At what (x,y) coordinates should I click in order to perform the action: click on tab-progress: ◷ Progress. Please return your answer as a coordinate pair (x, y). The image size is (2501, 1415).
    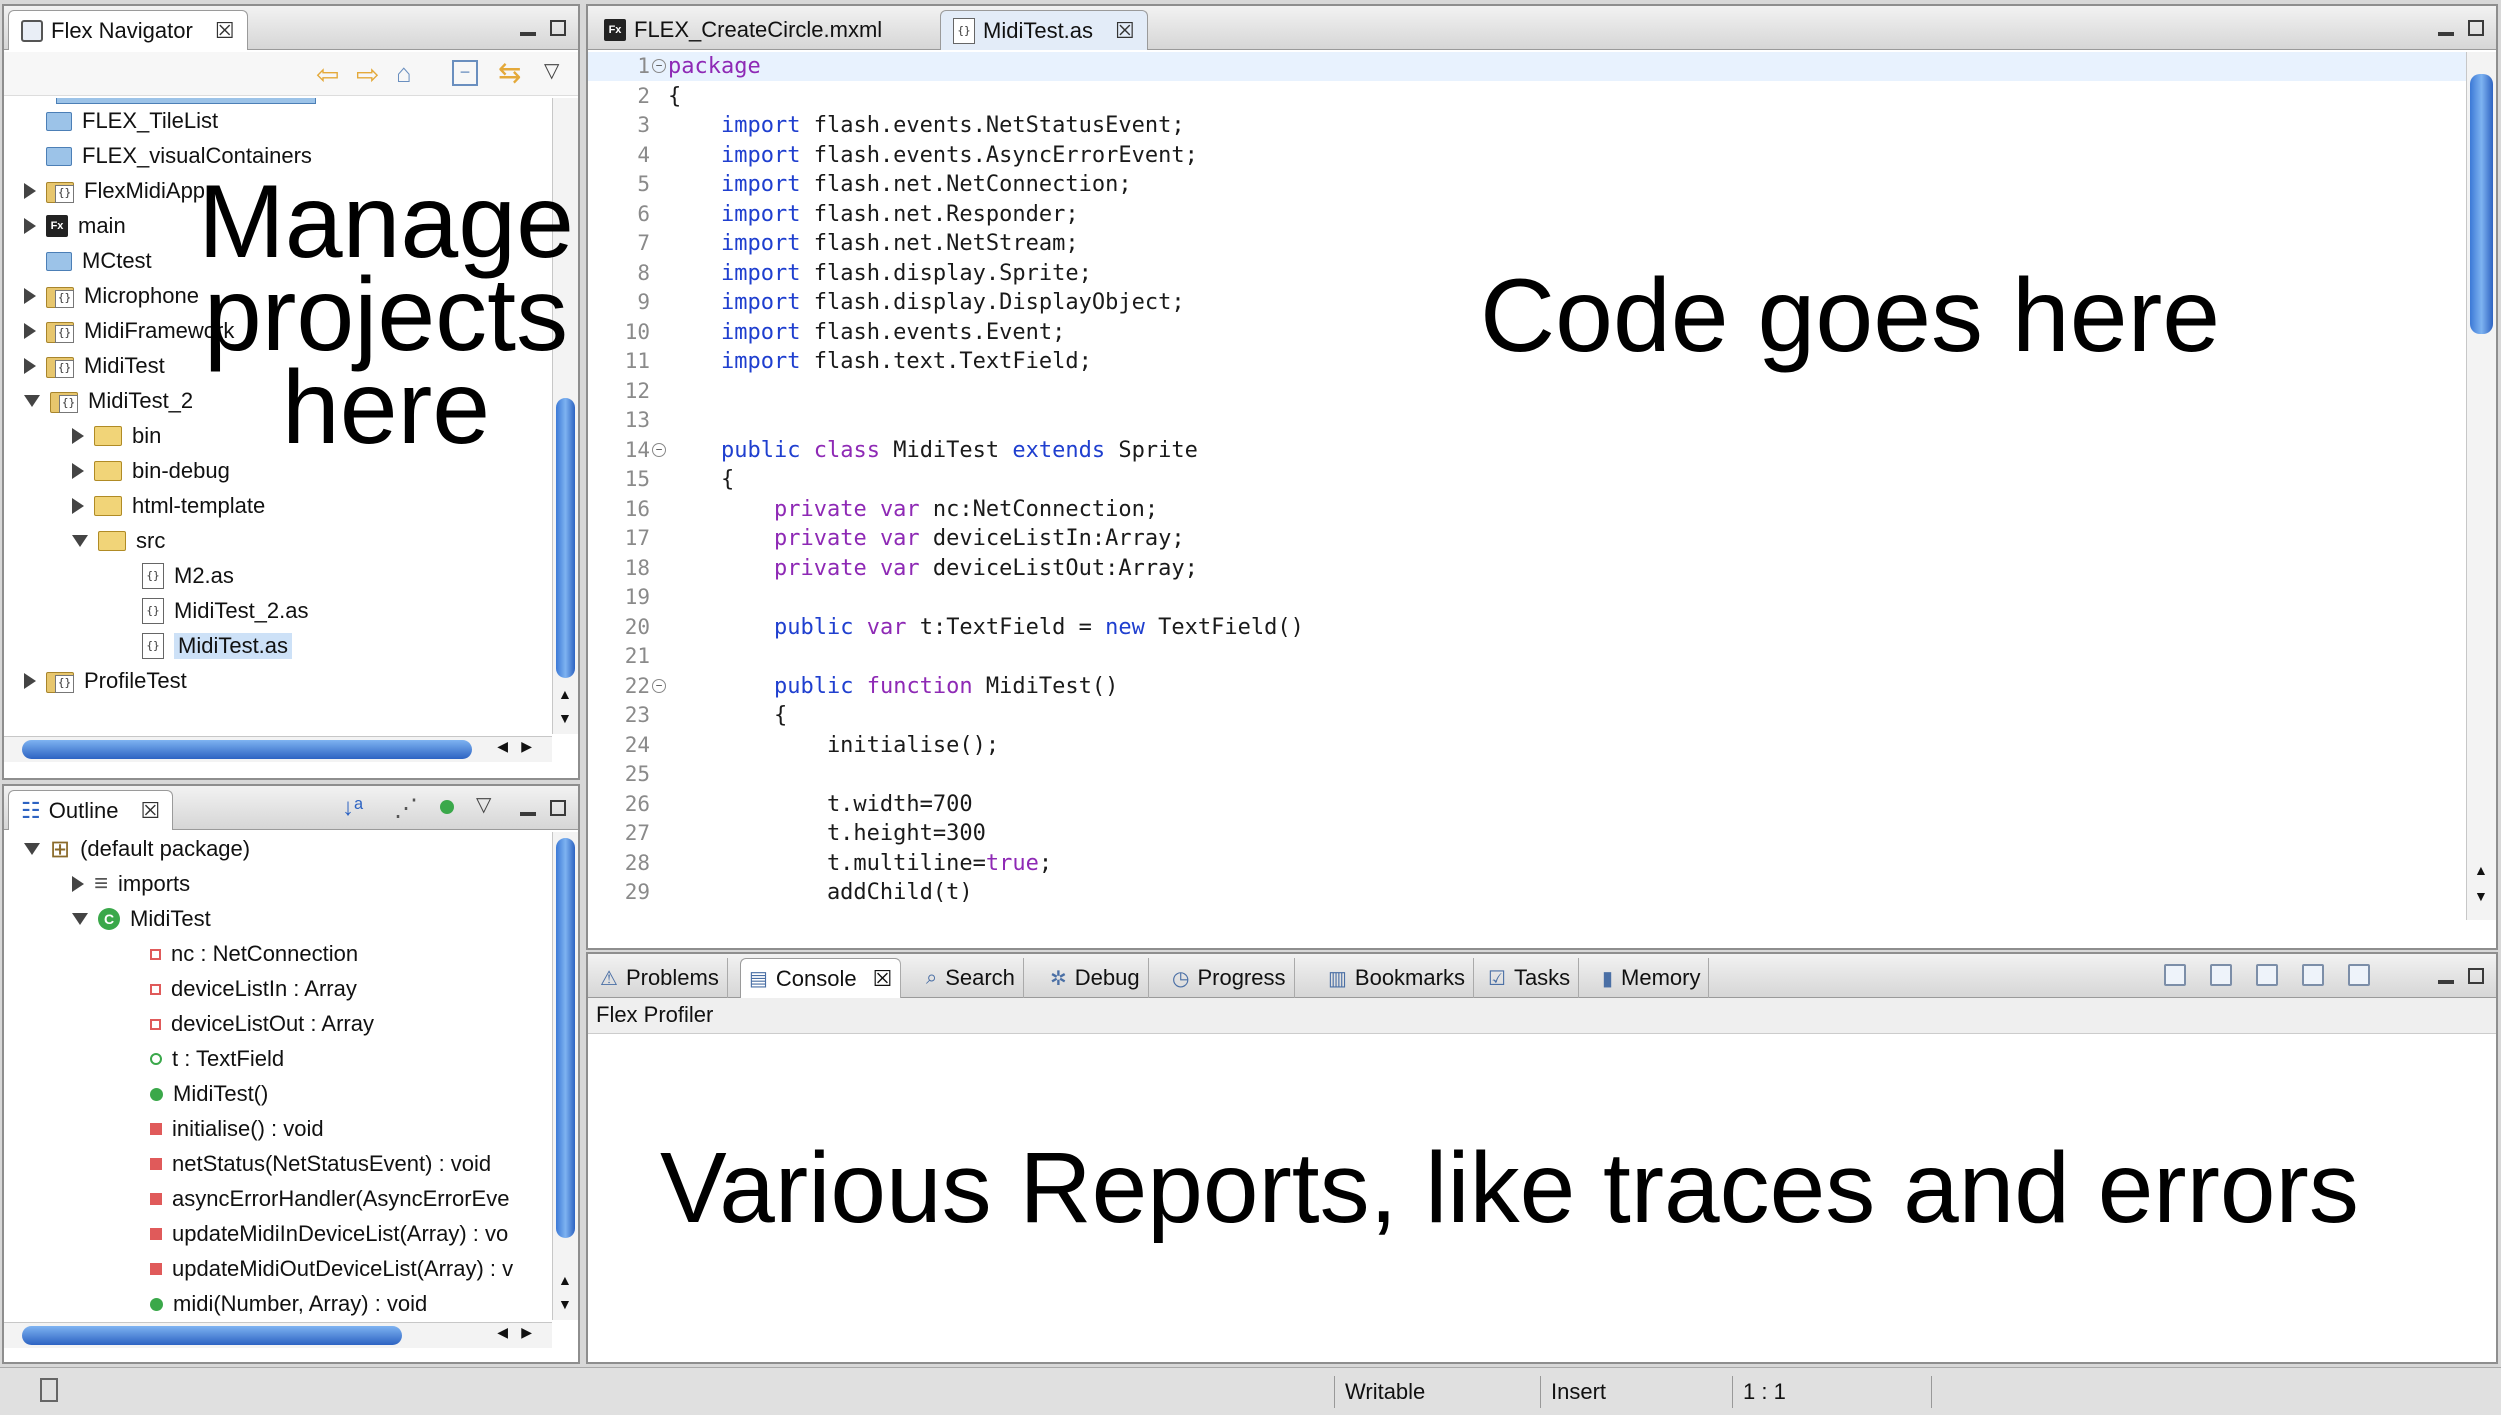
    Looking at the image, I should click on (1229, 978).